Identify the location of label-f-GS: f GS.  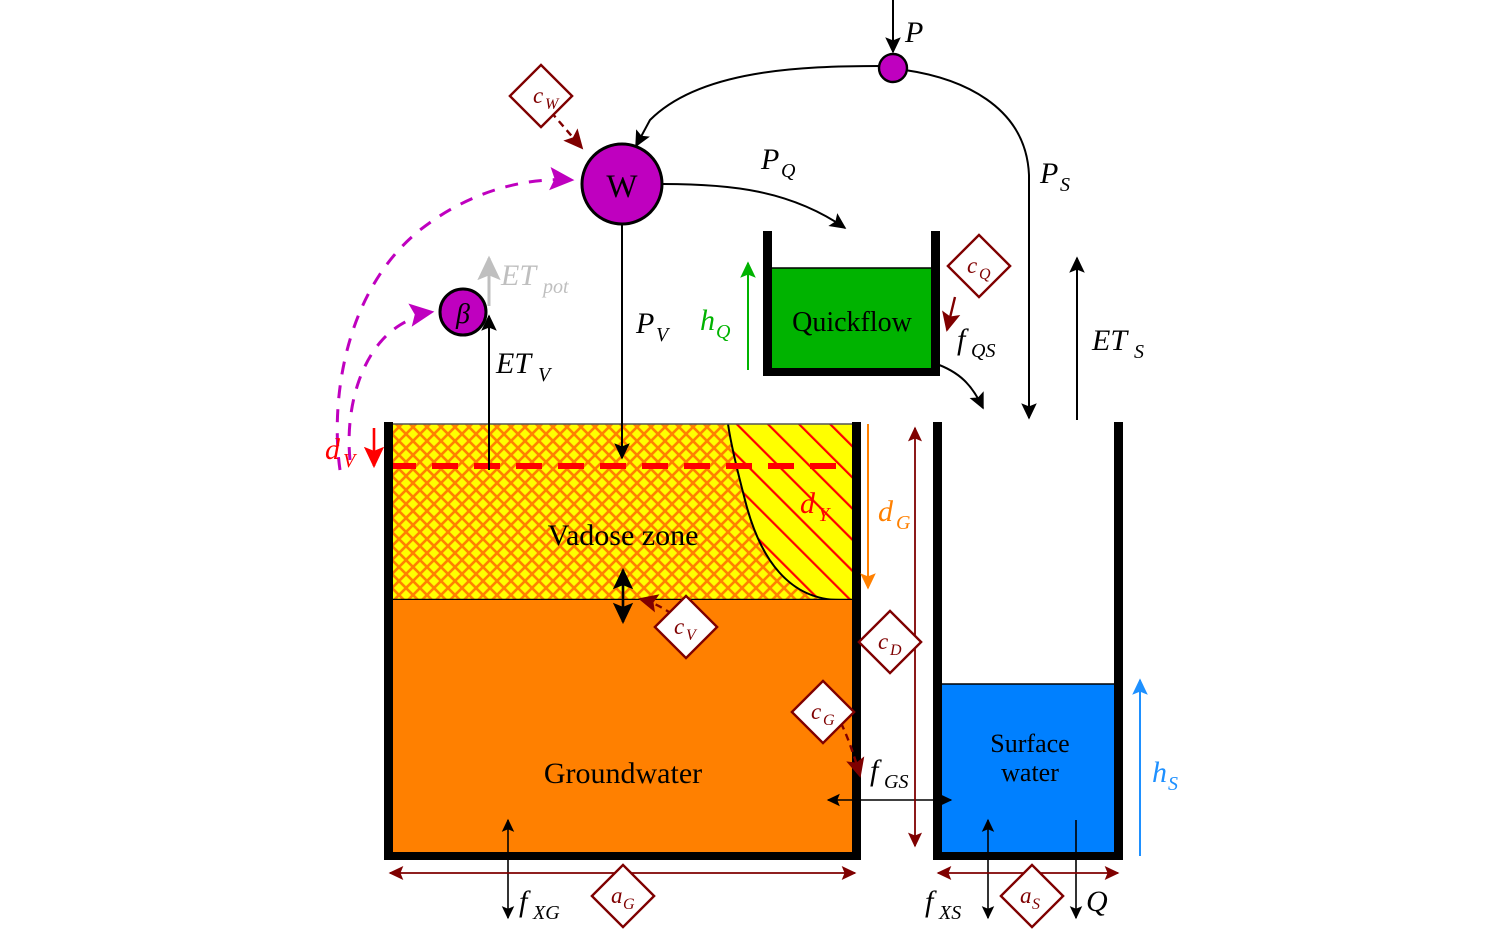
(889, 773).